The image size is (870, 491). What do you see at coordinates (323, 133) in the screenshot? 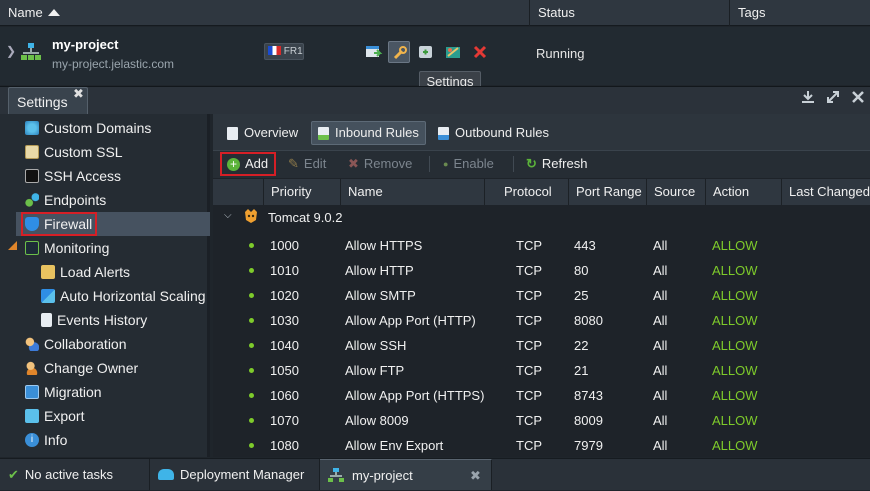
I see `inbound-rules-icon` at bounding box center [323, 133].